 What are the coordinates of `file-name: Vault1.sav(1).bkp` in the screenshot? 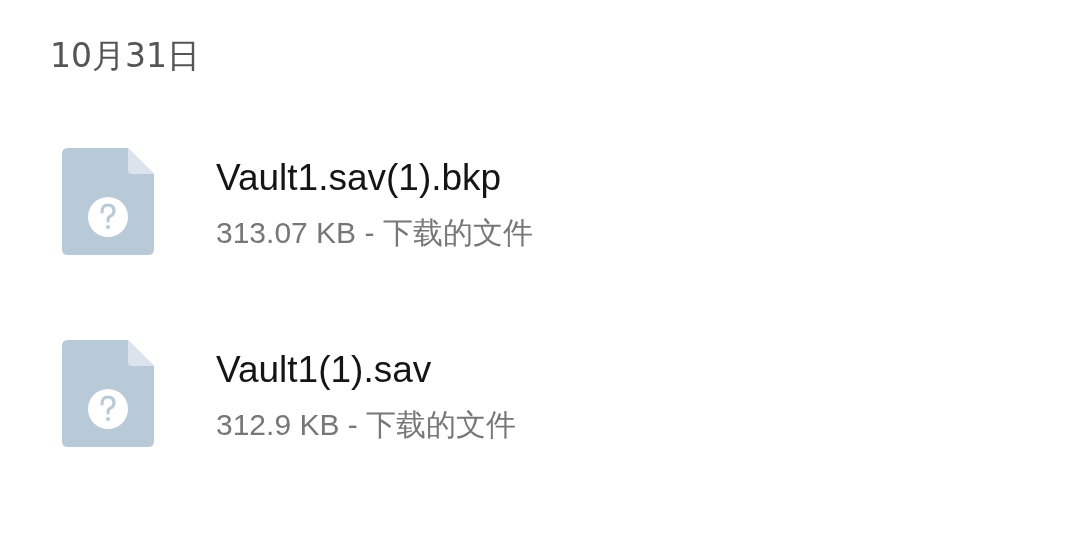 It's located at (374, 177).